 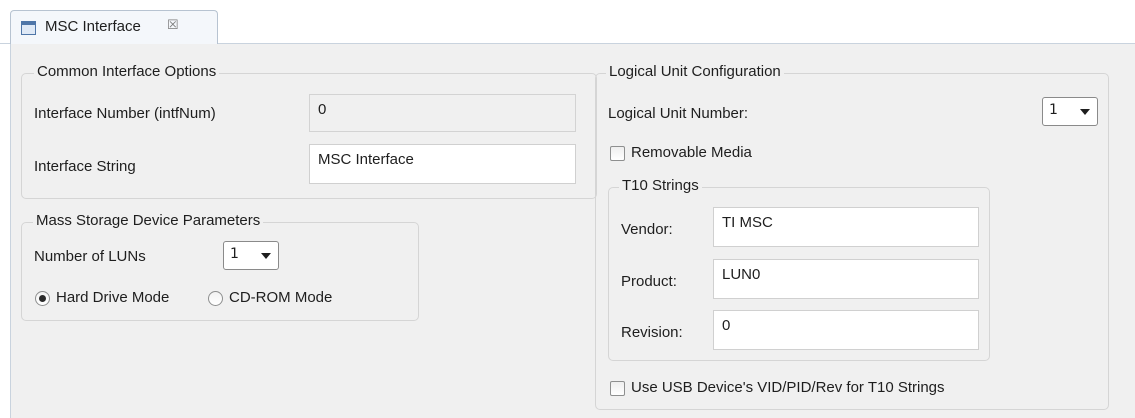 What do you see at coordinates (42, 298) in the screenshot?
I see `hard-drive-mode-radio` at bounding box center [42, 298].